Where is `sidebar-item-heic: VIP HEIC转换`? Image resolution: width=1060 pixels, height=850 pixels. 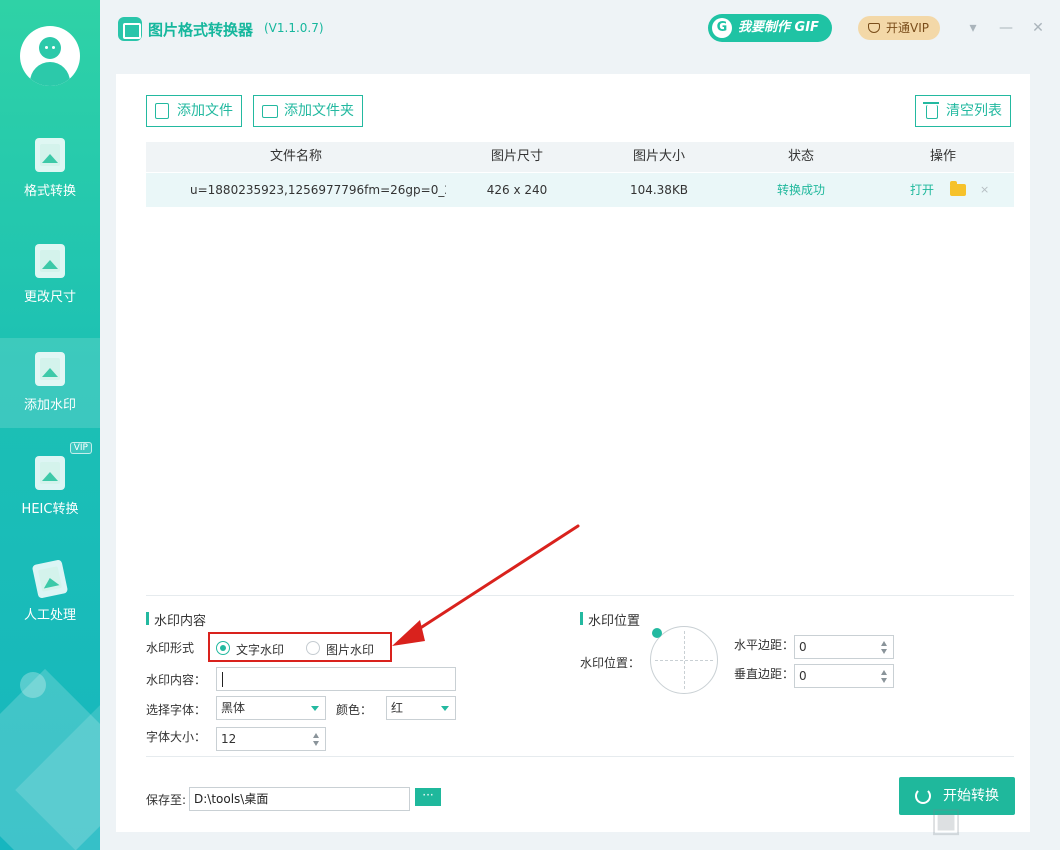 sidebar-item-heic: VIP HEIC转换 is located at coordinates (50, 489).